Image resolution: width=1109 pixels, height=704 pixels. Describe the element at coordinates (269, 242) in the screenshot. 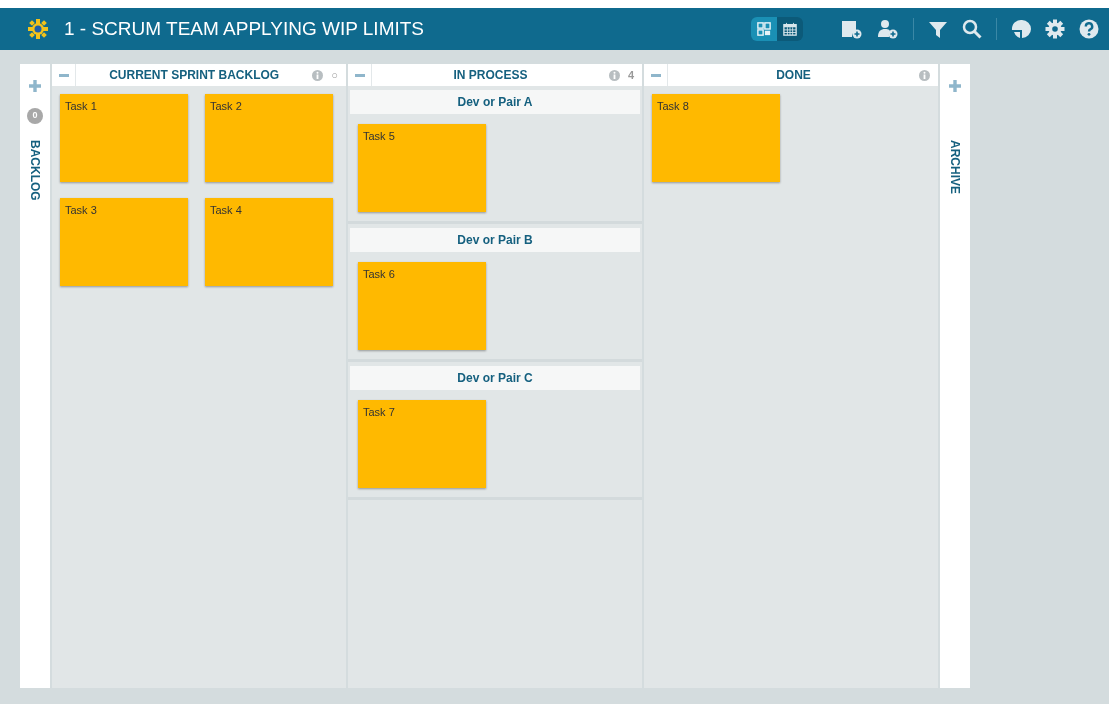

I see `task-card: Task 4` at that location.